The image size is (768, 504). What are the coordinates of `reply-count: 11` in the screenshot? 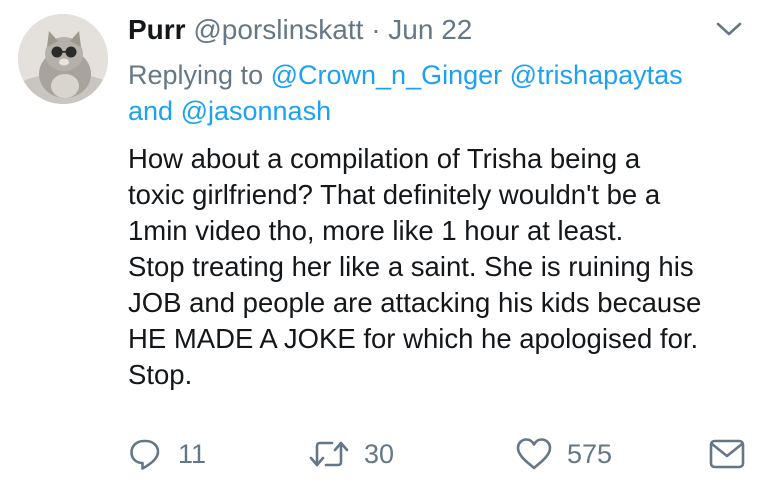 It's located at (192, 453).